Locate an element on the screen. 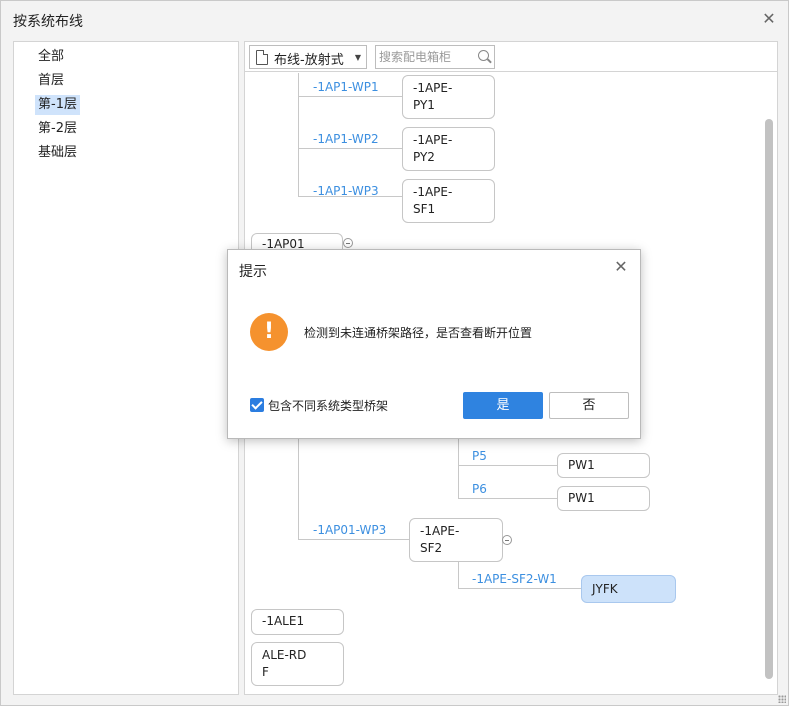 This screenshot has height=706, width=789. node-line: PY2 is located at coordinates (424, 157).